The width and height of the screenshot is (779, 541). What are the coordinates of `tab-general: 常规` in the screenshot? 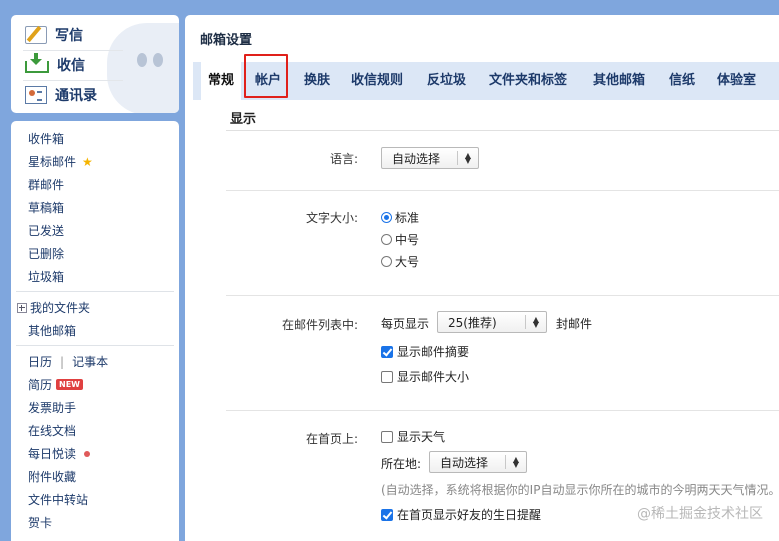 It's located at (221, 81).